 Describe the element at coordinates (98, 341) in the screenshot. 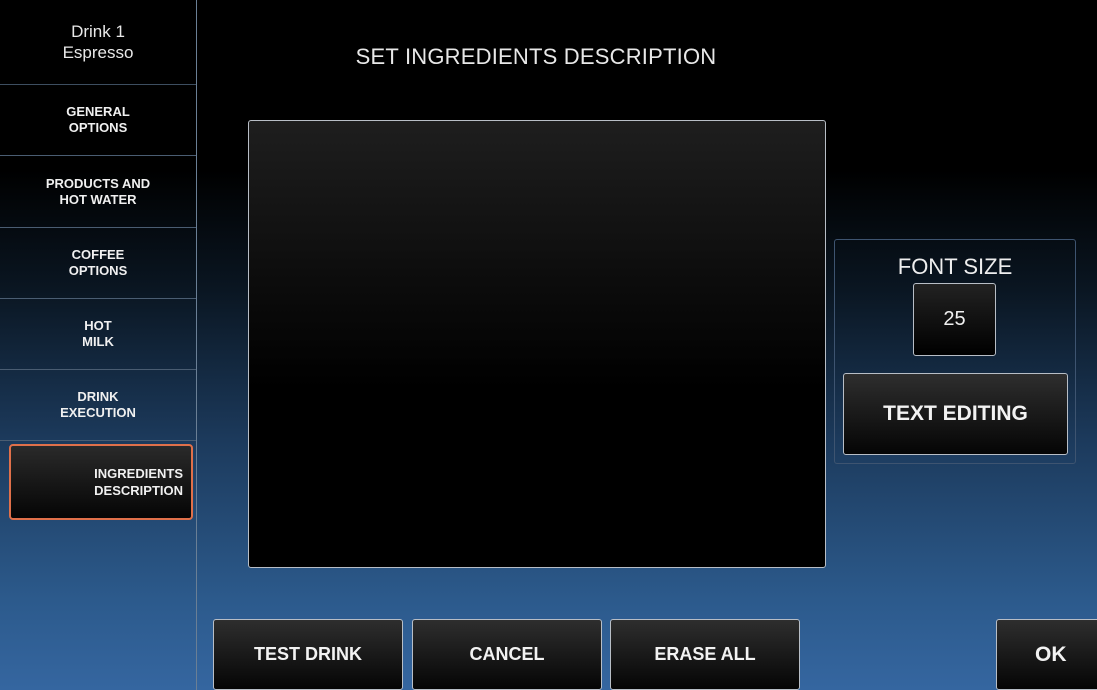

I see `sidebar-item-label: MILK` at that location.